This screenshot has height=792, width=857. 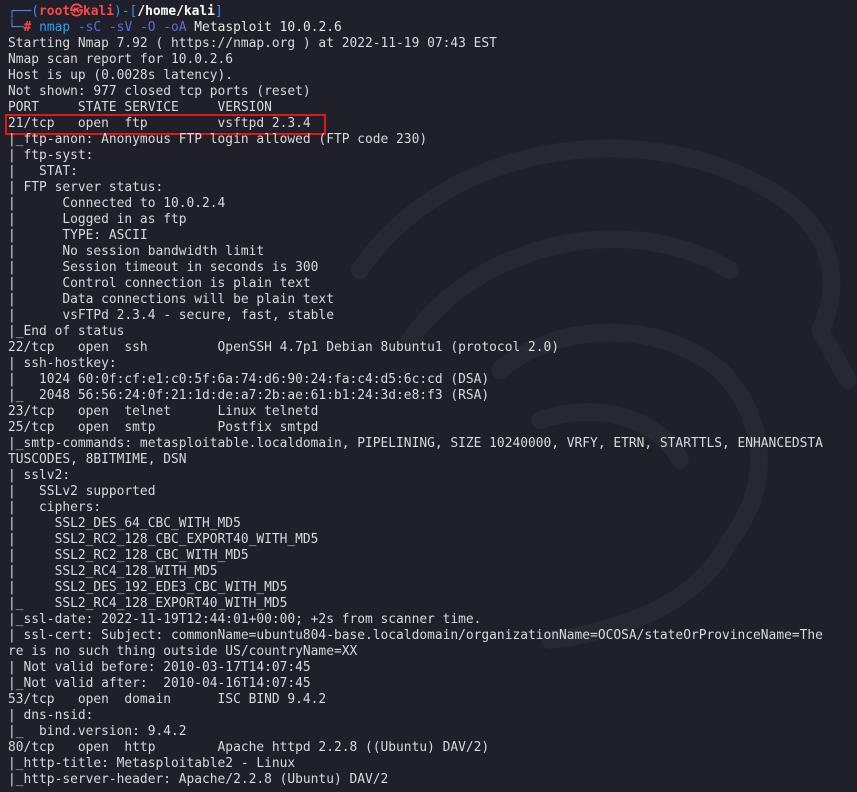 What do you see at coordinates (163, 411) in the screenshot?
I see `output-line: 23/tcp open telnet Linux telnetd` at bounding box center [163, 411].